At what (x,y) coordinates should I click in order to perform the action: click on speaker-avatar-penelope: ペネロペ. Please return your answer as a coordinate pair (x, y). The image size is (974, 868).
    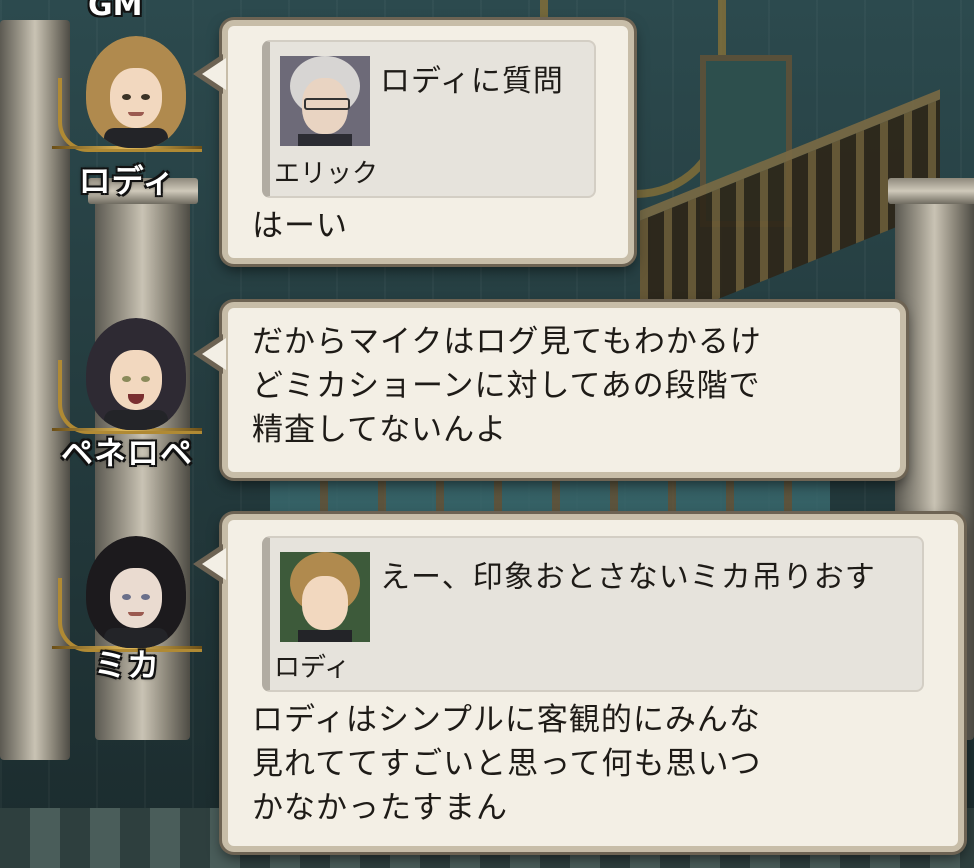
    Looking at the image, I should click on (127, 391).